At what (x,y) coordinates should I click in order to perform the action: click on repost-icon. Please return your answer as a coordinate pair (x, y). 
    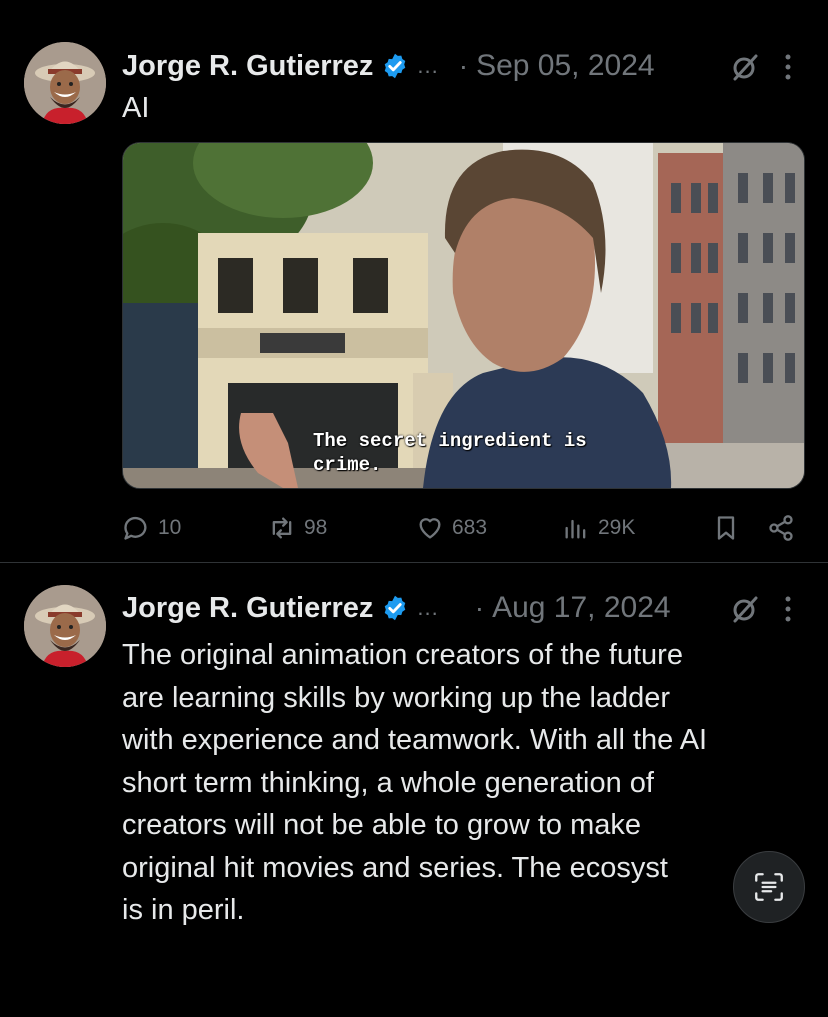
    Looking at the image, I should click on (282, 528).